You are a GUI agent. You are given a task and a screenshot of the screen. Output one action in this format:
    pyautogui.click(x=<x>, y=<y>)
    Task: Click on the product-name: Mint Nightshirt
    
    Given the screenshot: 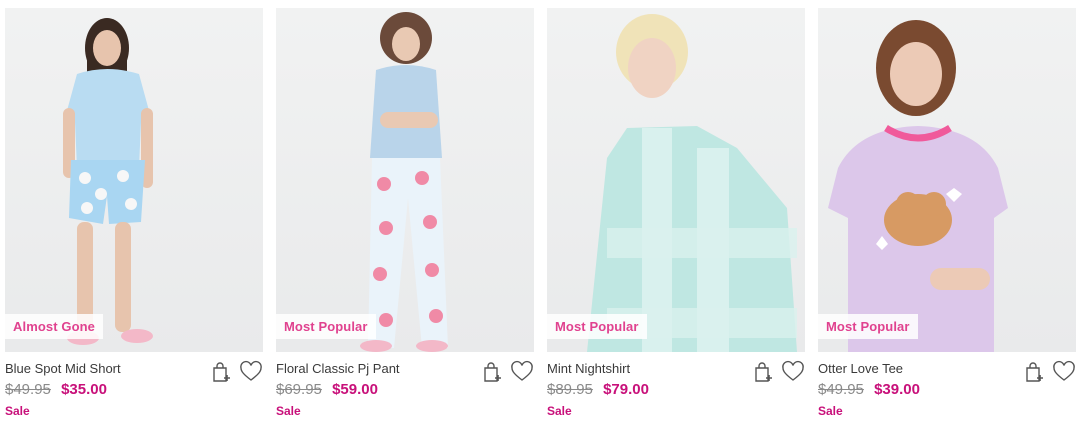 What is the action you would take?
    pyautogui.click(x=588, y=368)
    